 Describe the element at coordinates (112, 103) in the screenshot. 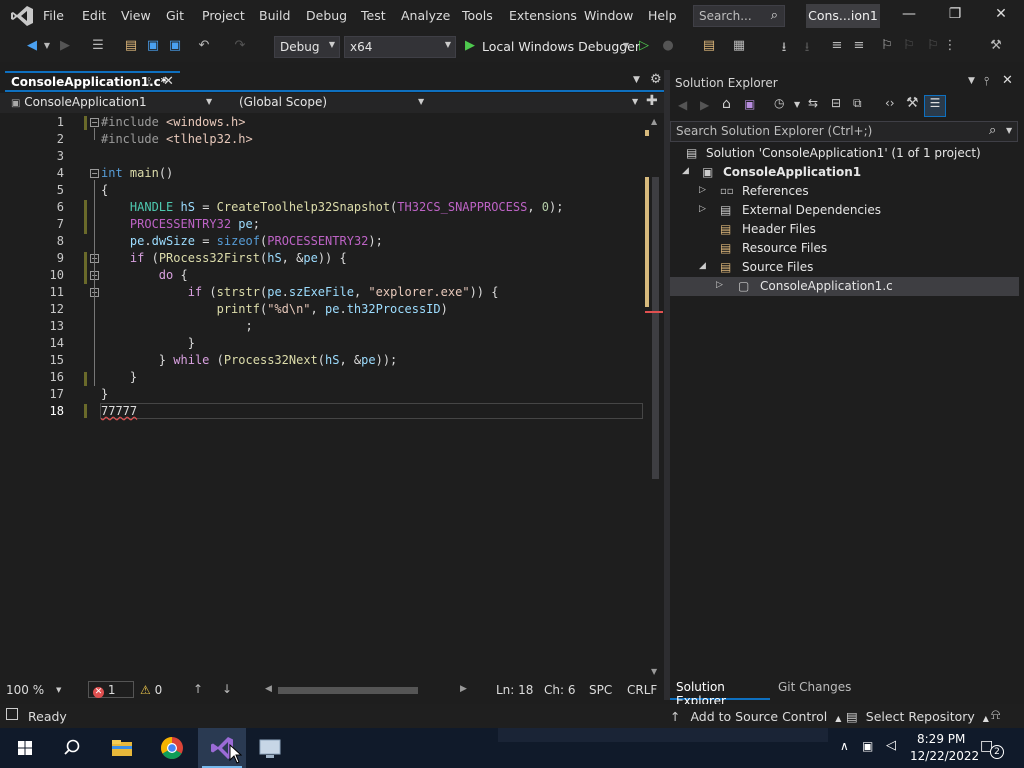

I see `project-scope-select: ▣ ConsoleApplication1 ▼` at that location.